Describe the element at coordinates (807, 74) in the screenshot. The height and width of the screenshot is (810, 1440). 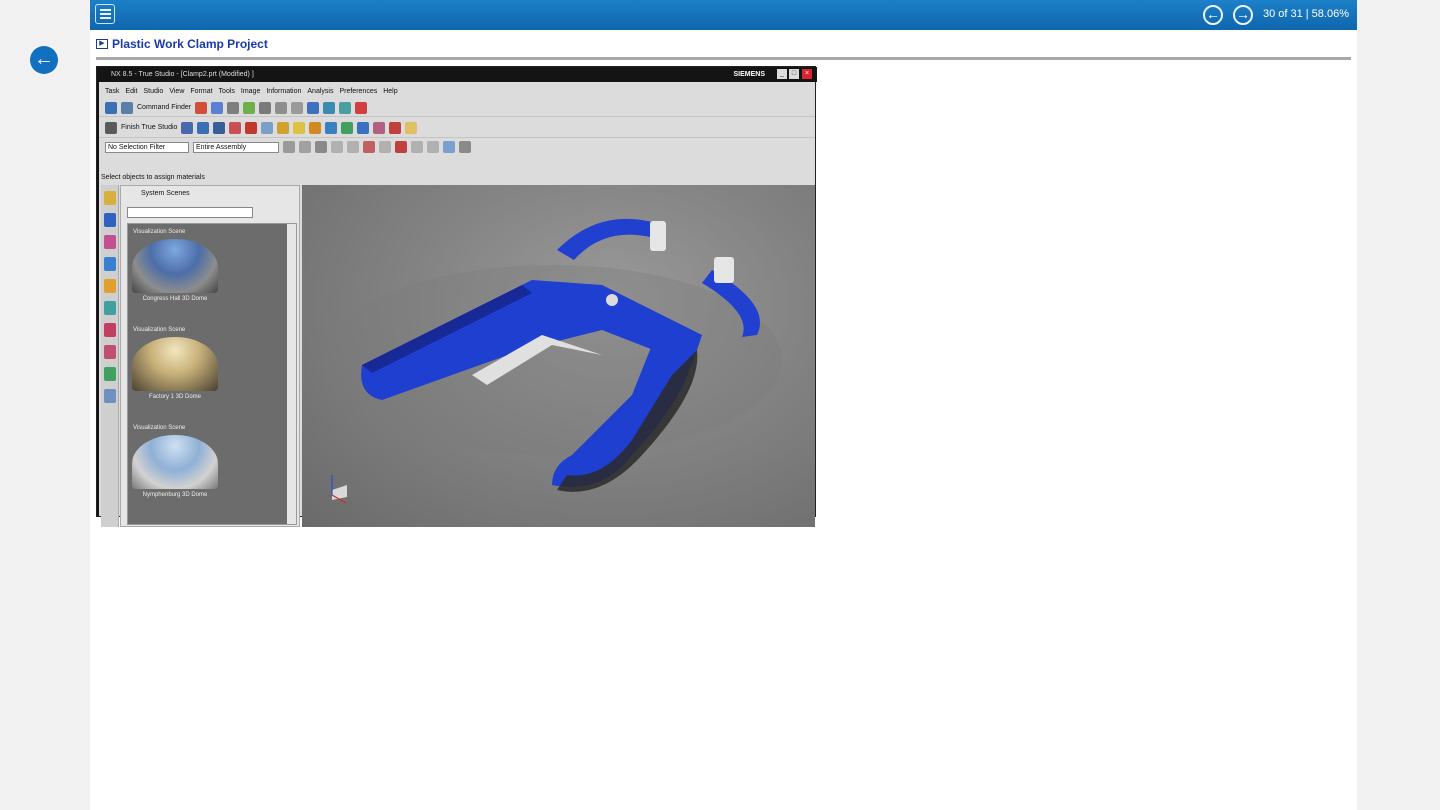
I see `close-icon: ×` at that location.